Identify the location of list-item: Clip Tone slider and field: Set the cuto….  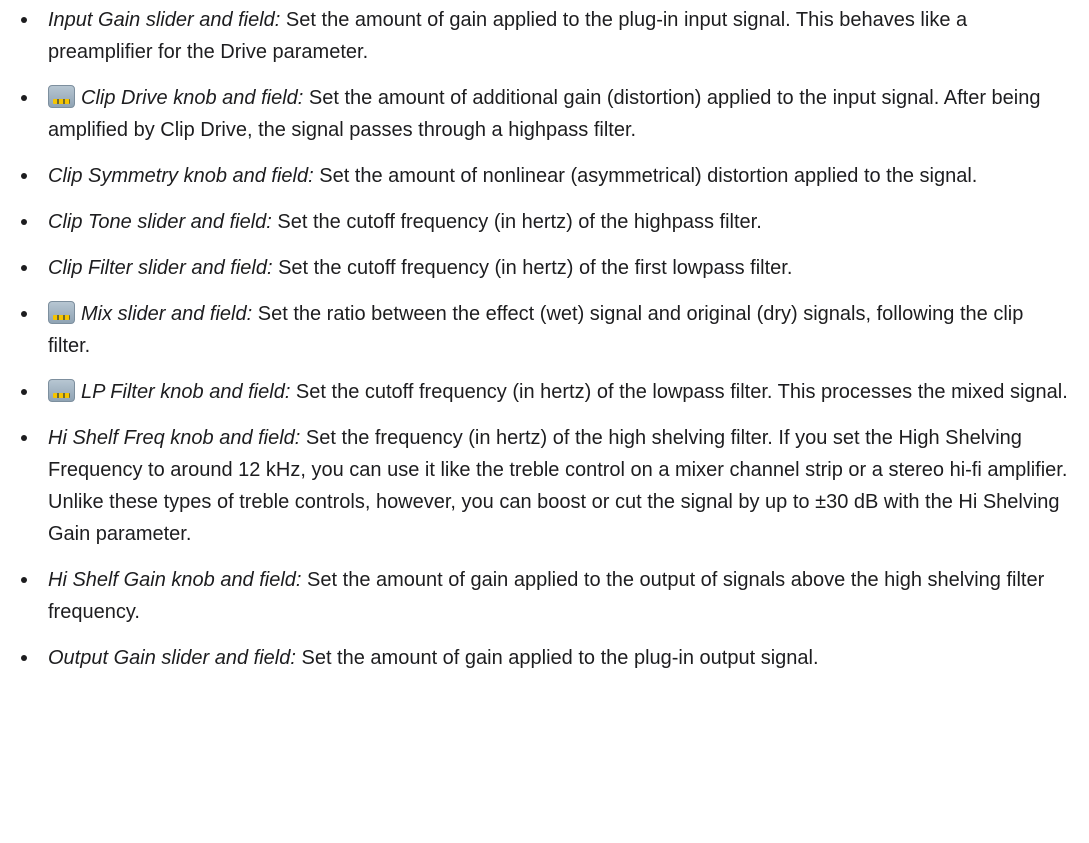
(544, 222).